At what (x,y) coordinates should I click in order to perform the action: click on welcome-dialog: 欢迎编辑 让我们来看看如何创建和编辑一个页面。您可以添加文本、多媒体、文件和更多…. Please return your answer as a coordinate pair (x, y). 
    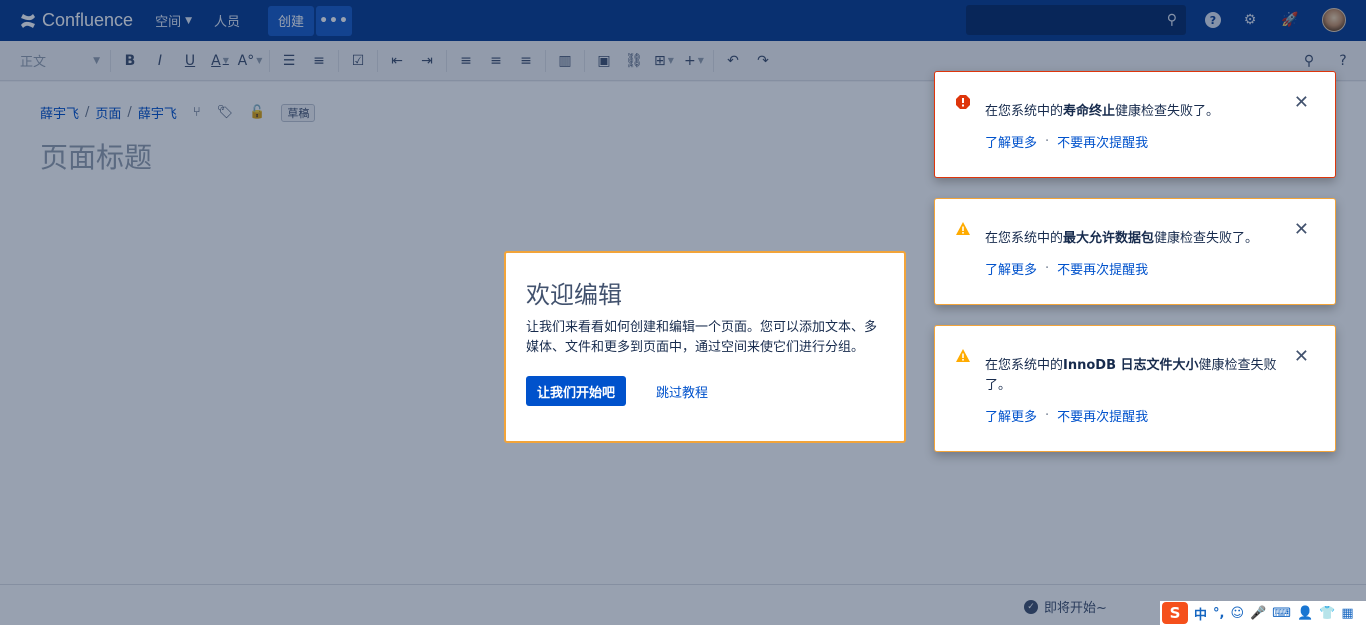
    Looking at the image, I should click on (705, 347).